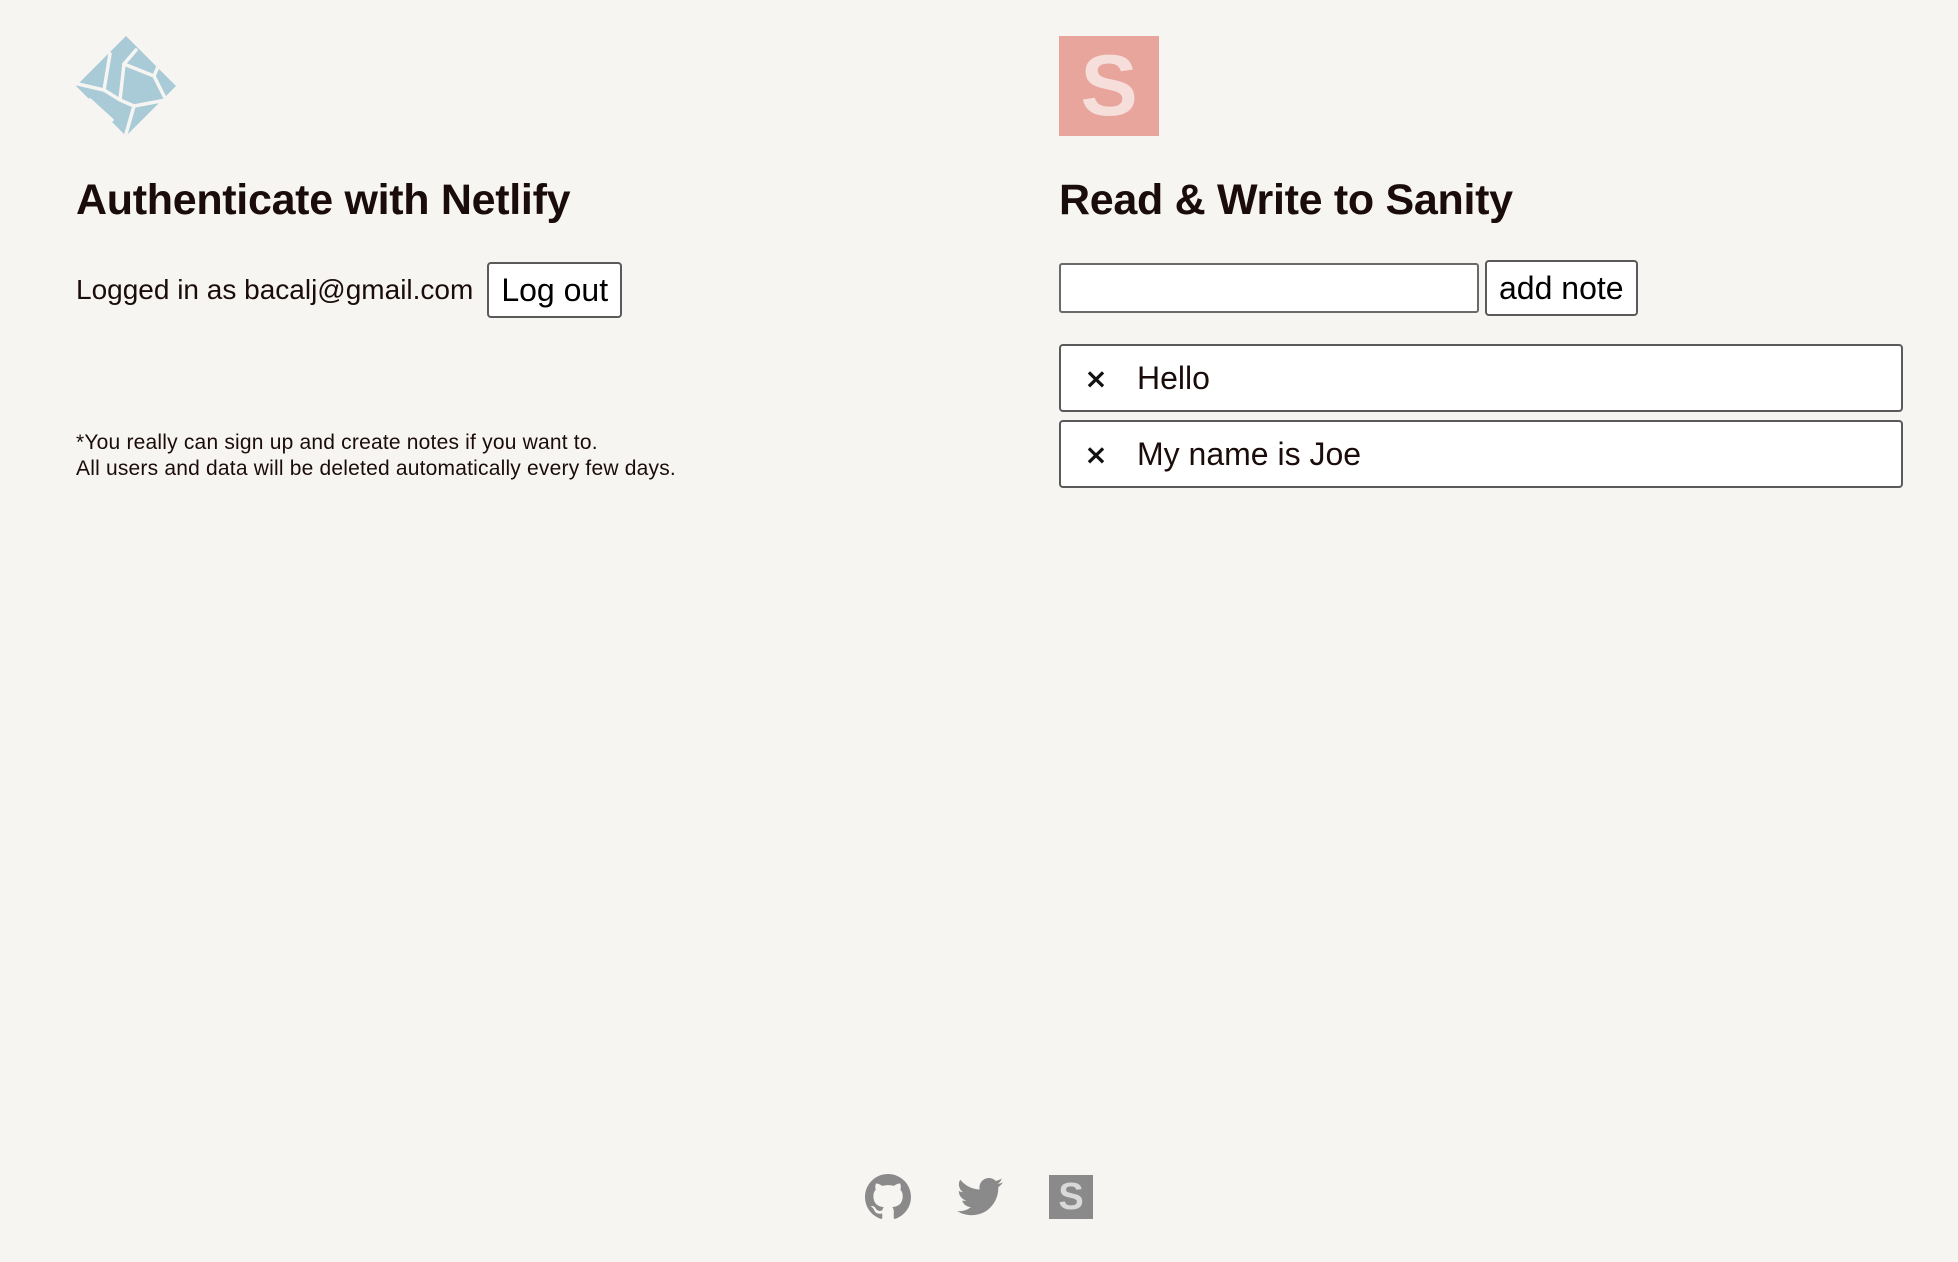 Image resolution: width=1958 pixels, height=1262 pixels. I want to click on twitter-link, so click(980, 1197).